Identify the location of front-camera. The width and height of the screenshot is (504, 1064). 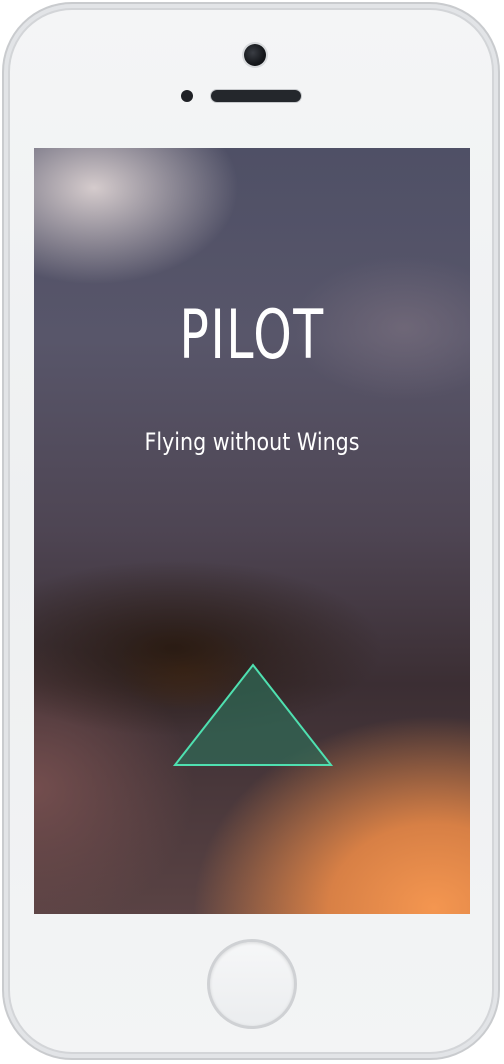
(255, 55).